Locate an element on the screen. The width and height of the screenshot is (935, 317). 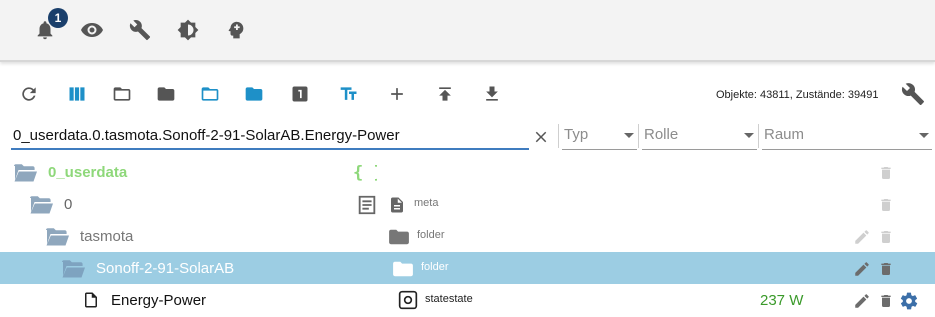
tree-row: tasmota folder is located at coordinates (467, 236).